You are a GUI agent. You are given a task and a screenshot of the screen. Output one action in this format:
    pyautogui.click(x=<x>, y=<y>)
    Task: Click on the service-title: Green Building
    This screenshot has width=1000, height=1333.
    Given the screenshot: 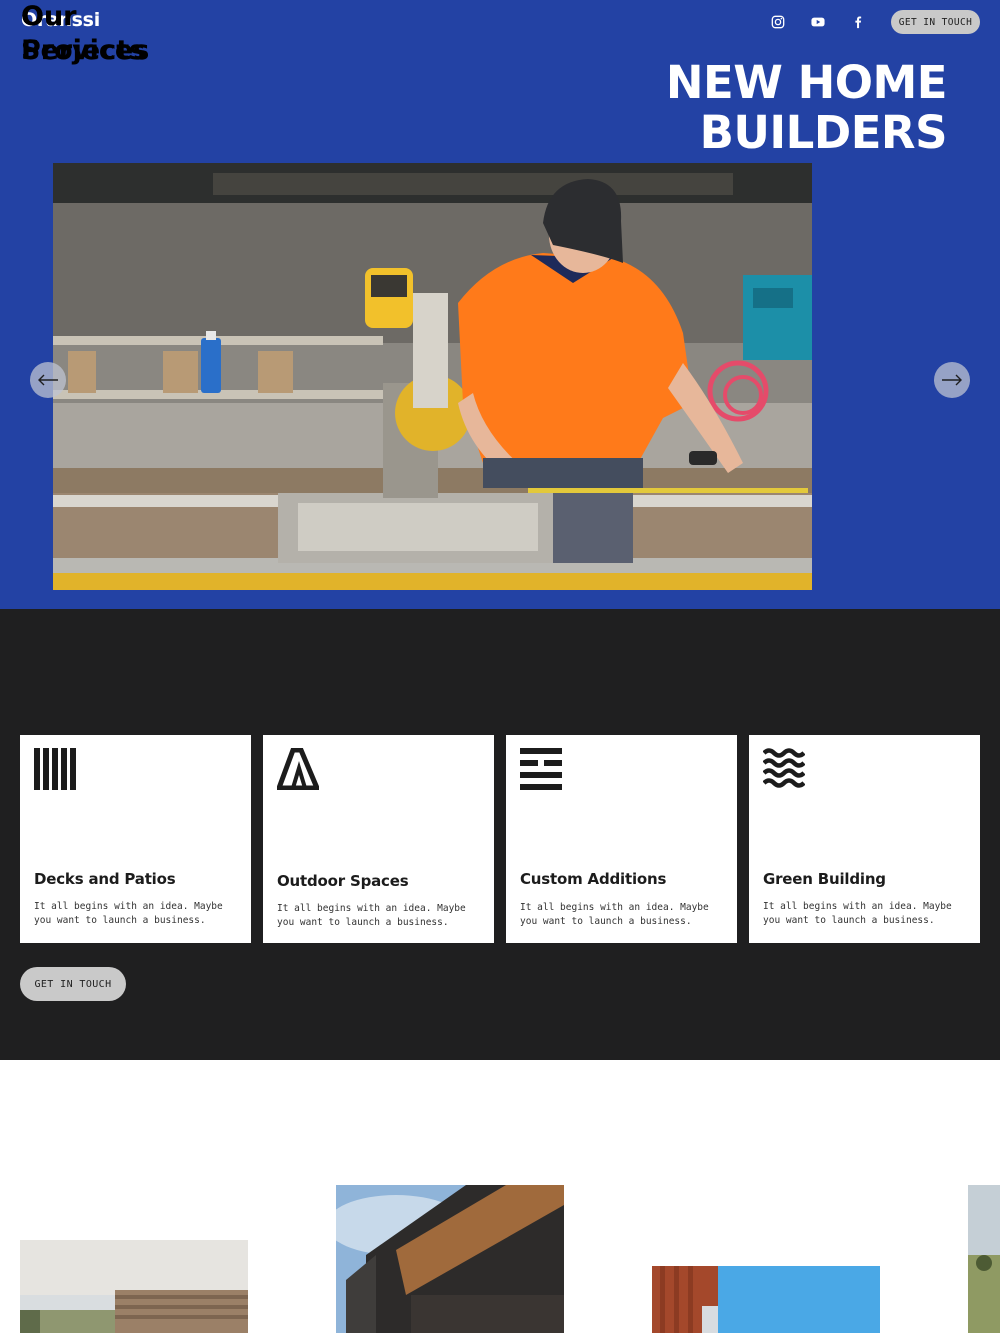 What is the action you would take?
    pyautogui.click(x=824, y=879)
    